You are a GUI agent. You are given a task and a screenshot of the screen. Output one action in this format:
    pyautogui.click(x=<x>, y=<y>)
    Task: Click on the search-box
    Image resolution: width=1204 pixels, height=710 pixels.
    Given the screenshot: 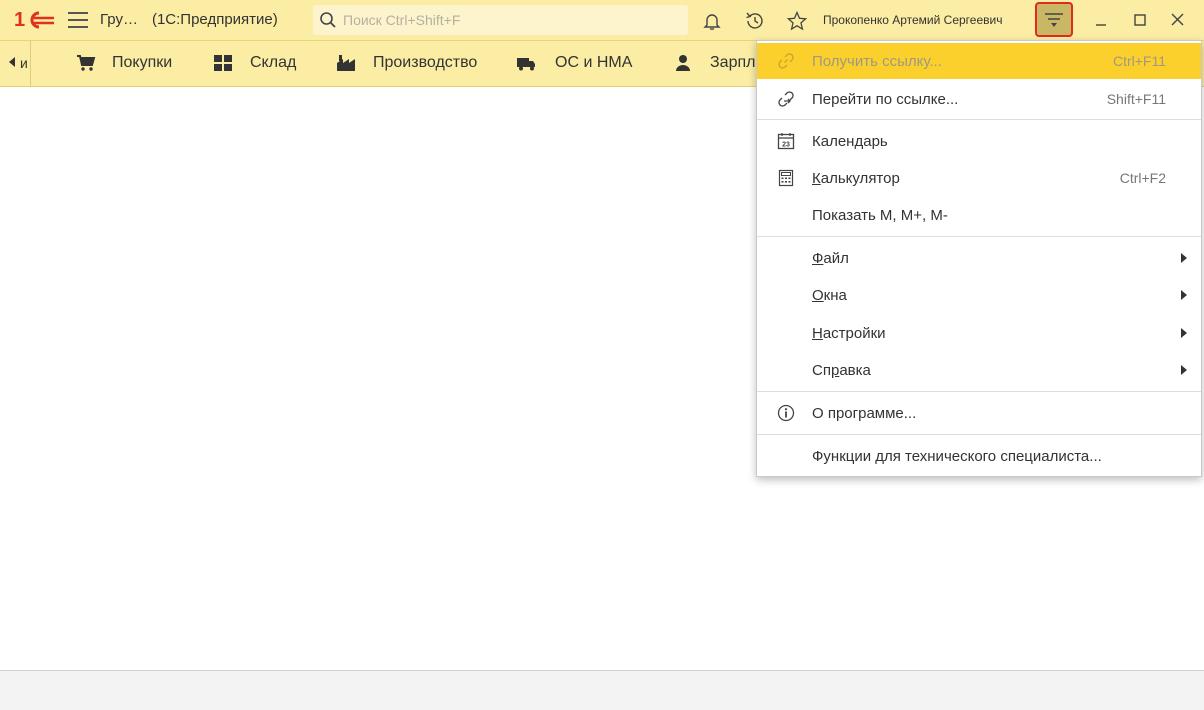 What is the action you would take?
    pyautogui.click(x=500, y=20)
    